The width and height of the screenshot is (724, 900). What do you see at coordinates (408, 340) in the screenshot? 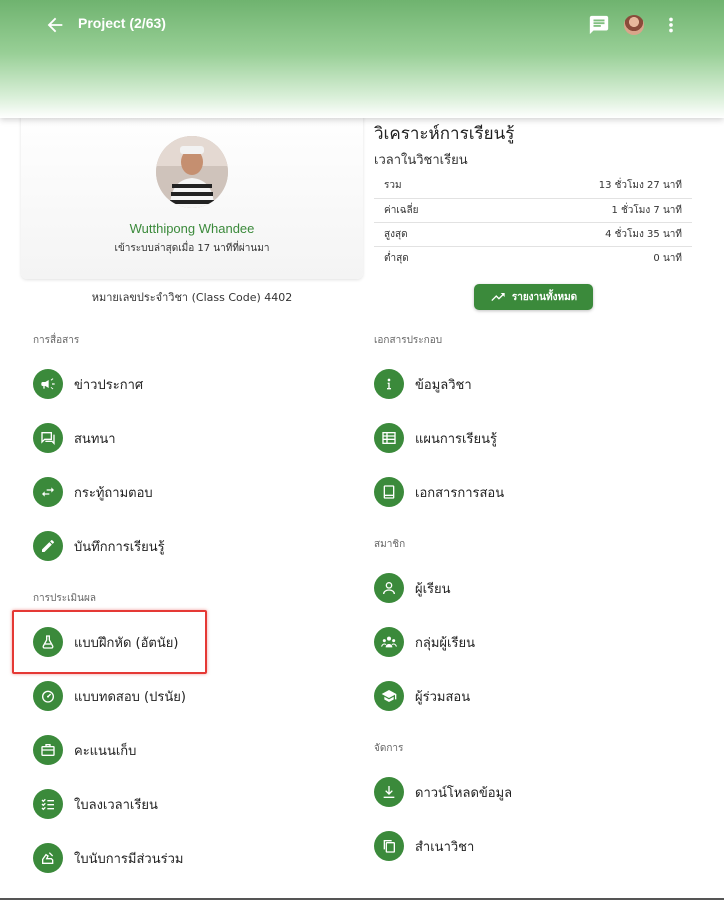
I see `section-documents-title: เอกสารประกอบ` at bounding box center [408, 340].